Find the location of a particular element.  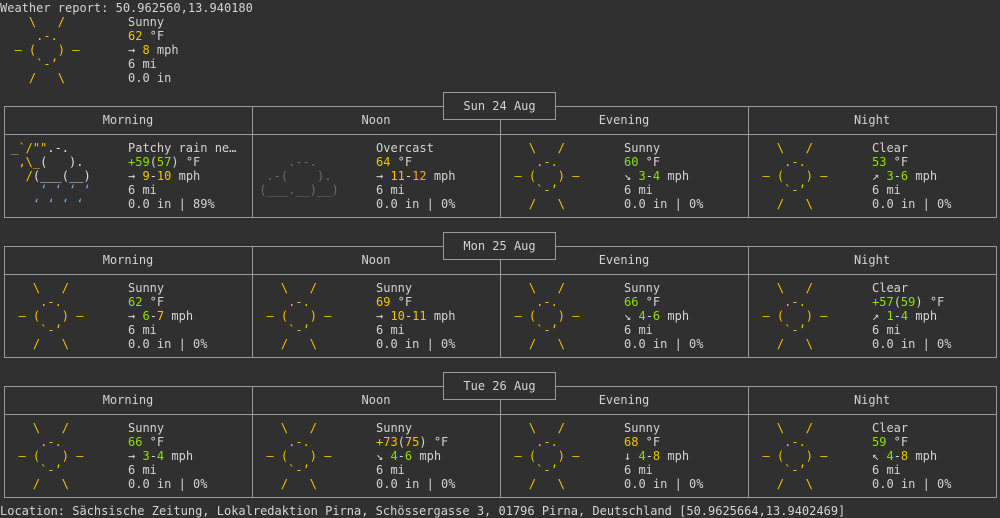

wind: → 6-7 mph is located at coordinates (160, 316).